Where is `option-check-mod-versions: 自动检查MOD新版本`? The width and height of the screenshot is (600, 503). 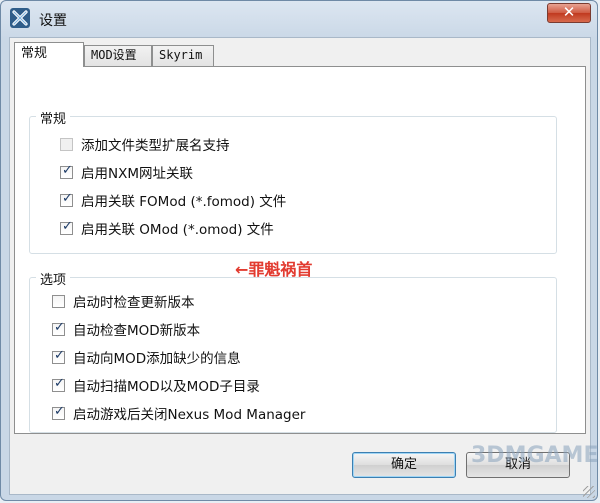 option-check-mod-versions: 自动检查MOD新版本 is located at coordinates (126, 329).